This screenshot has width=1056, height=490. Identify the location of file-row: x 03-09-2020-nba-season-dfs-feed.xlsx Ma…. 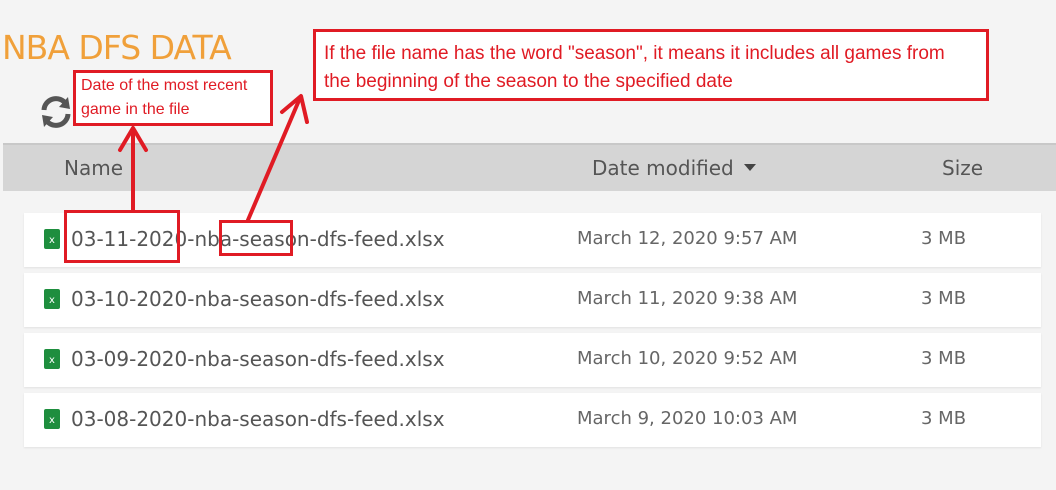
(532, 360).